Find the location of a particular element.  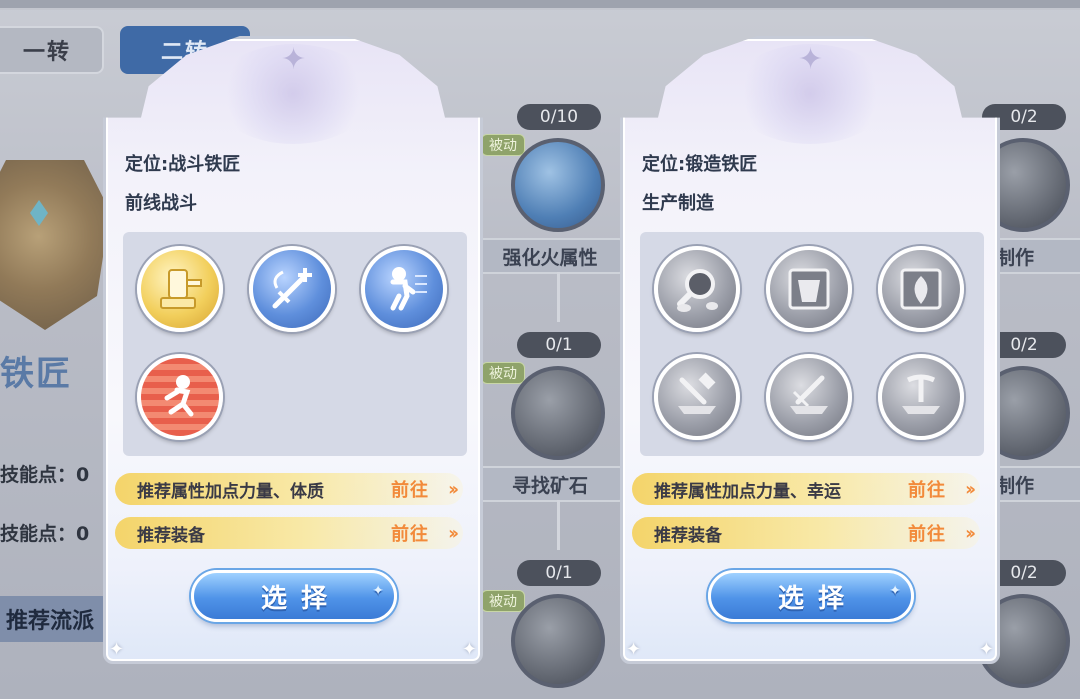

hammer-anvil-icon is located at coordinates (697, 397).